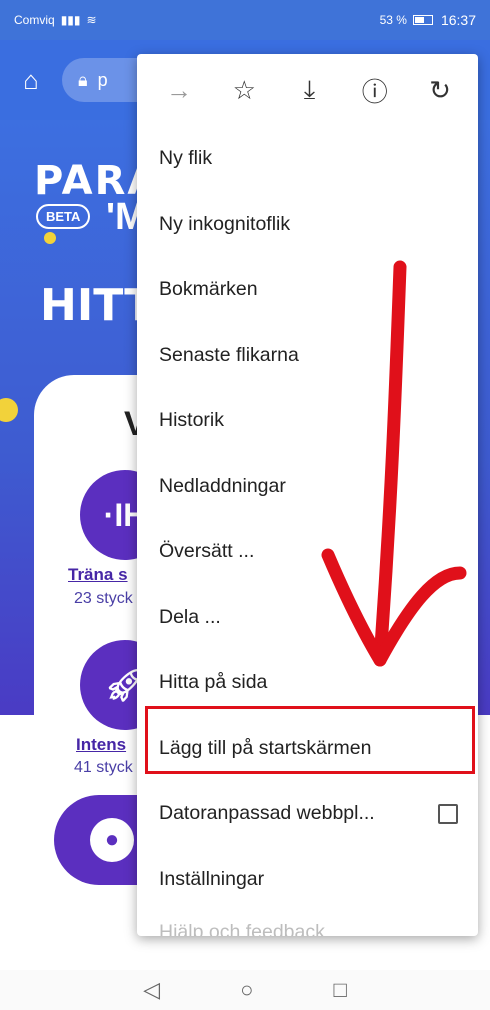 This screenshot has height=1010, width=490. Describe the element at coordinates (375, 90) in the screenshot. I see `info-icon: ⓘ` at that location.